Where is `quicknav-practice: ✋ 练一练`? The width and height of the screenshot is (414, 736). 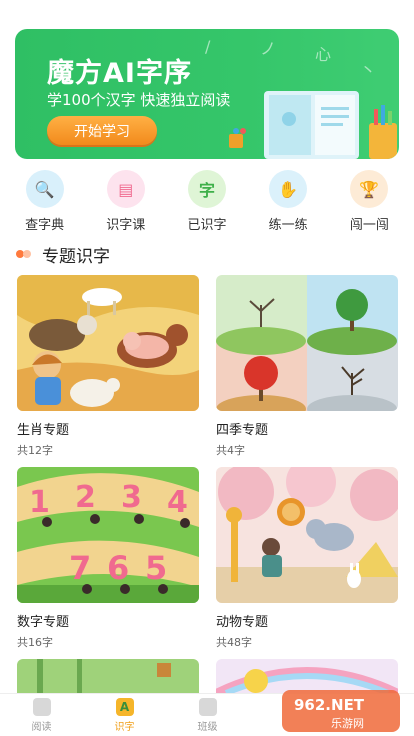
quicknav-practice: ✋ 练一练 is located at coordinates (288, 205).